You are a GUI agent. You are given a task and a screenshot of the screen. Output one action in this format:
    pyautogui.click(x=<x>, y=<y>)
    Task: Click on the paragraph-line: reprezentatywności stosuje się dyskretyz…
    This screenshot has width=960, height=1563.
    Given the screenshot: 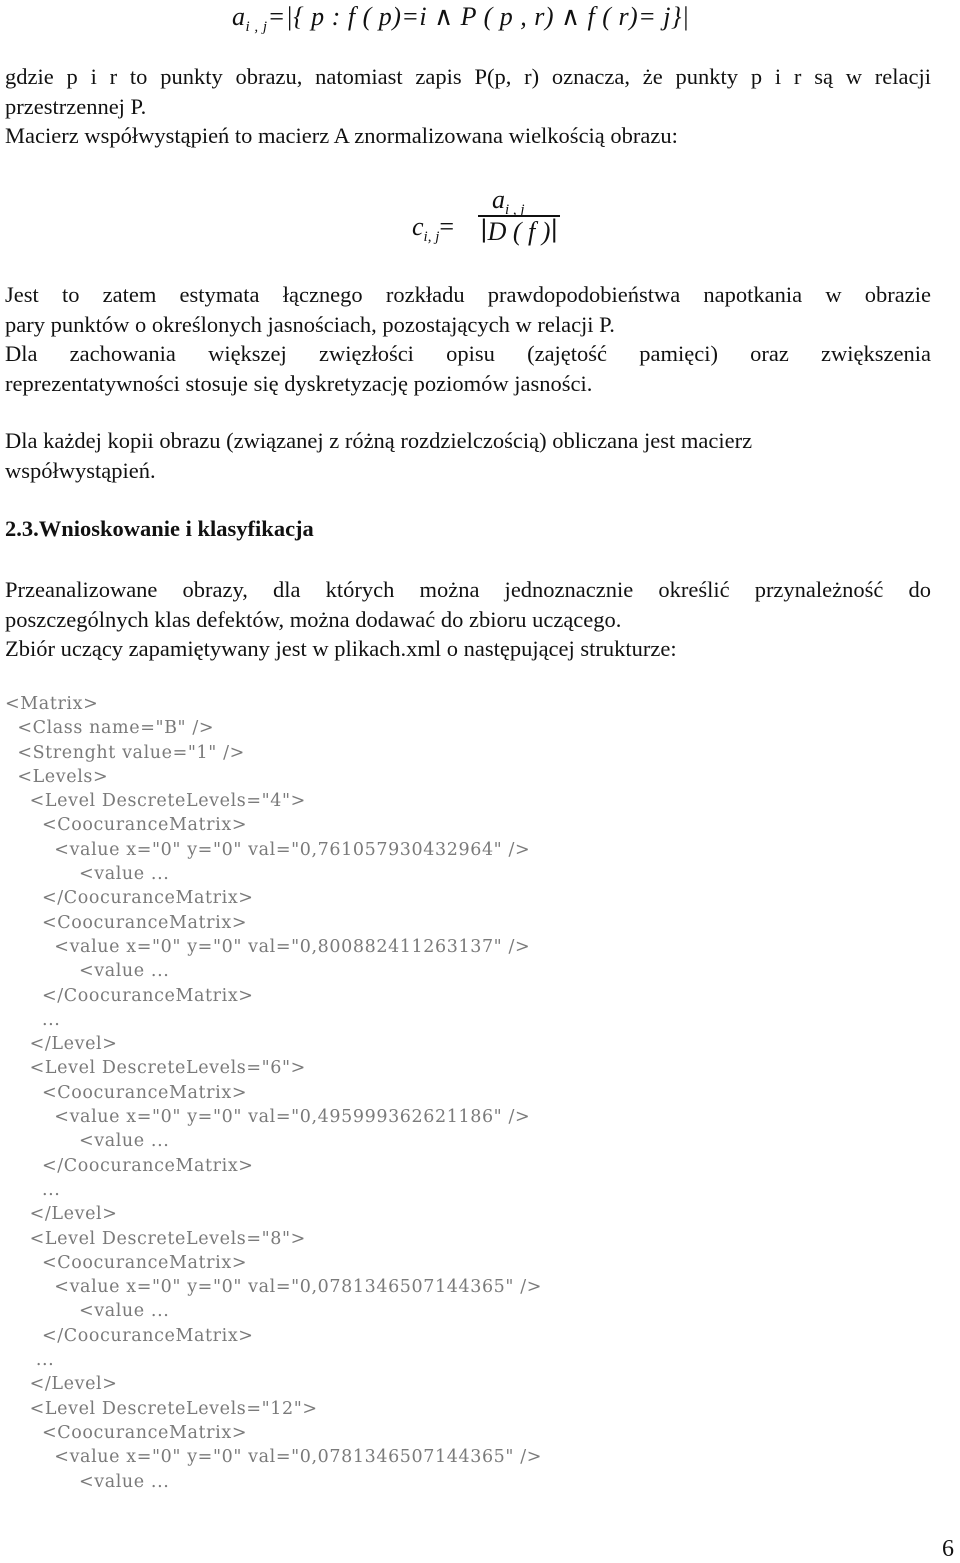 What is the action you would take?
    pyautogui.click(x=299, y=383)
    